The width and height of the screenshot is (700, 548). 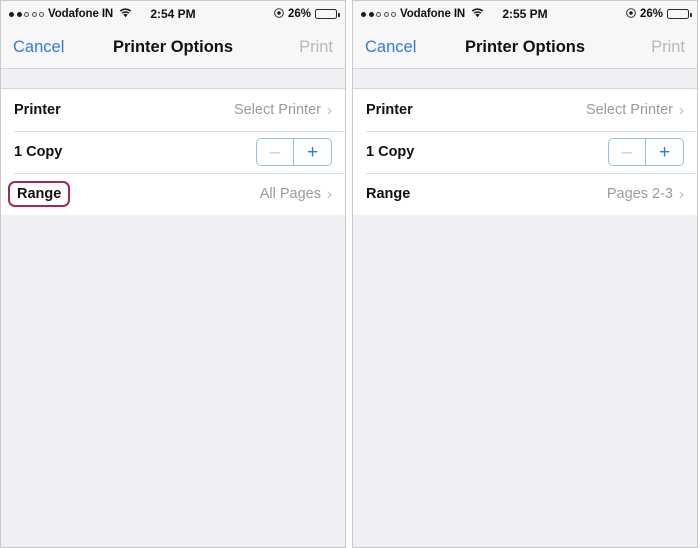 I want to click on row-range: Range Pages 2-3 ›, so click(x=525, y=194).